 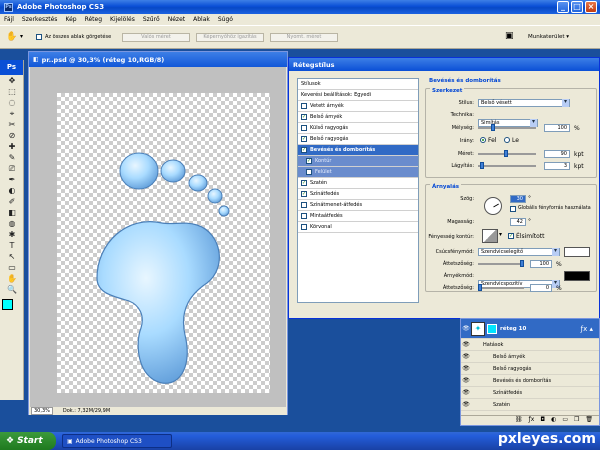 What do you see at coordinates (12, 124) in the screenshot?
I see `tool-4-icon: ✂` at bounding box center [12, 124].